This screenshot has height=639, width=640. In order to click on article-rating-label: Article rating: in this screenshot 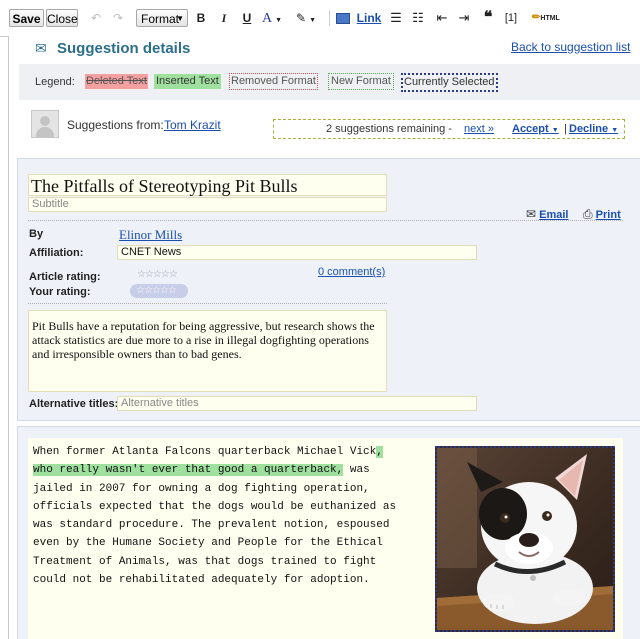, I will do `click(65, 277)`.